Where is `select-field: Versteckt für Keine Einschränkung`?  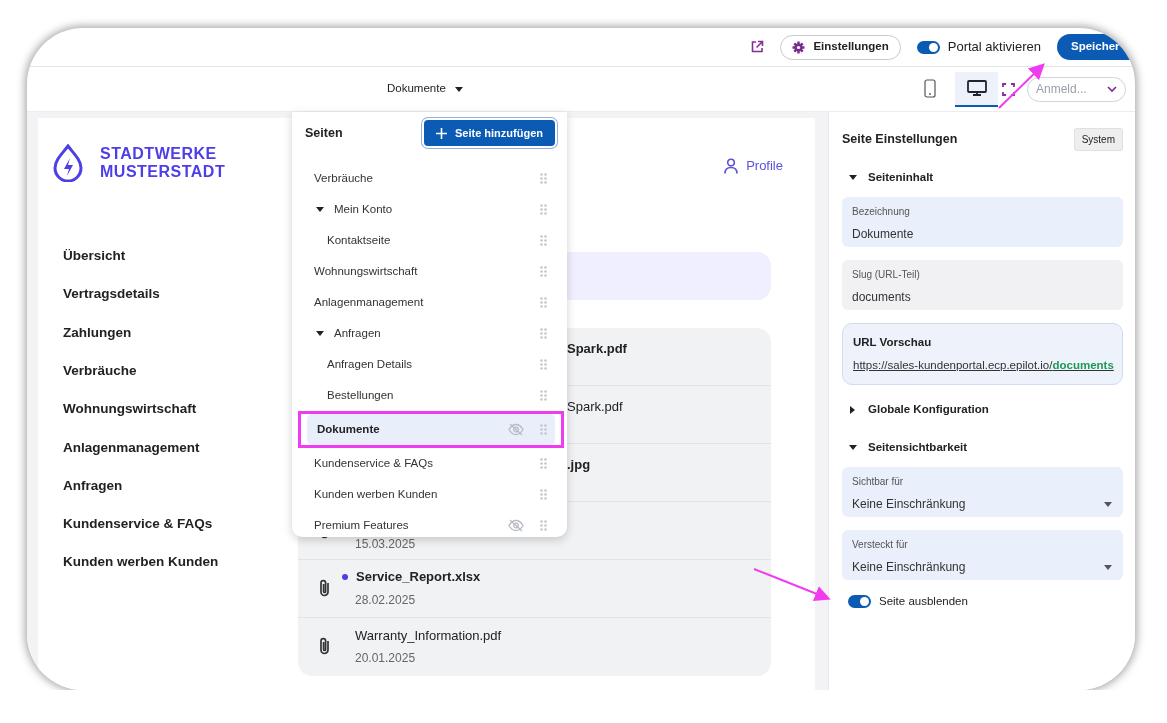
select-field: Versteckt für Keine Einschränkung is located at coordinates (982, 554).